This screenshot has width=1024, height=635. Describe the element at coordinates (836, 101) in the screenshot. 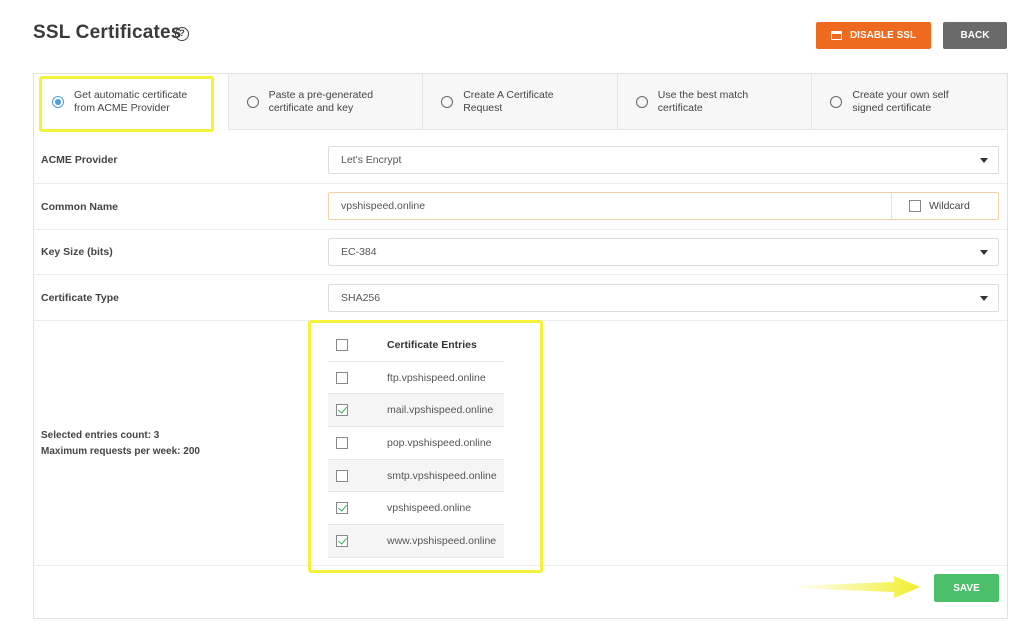

I see `tab-self-signed-radio` at that location.